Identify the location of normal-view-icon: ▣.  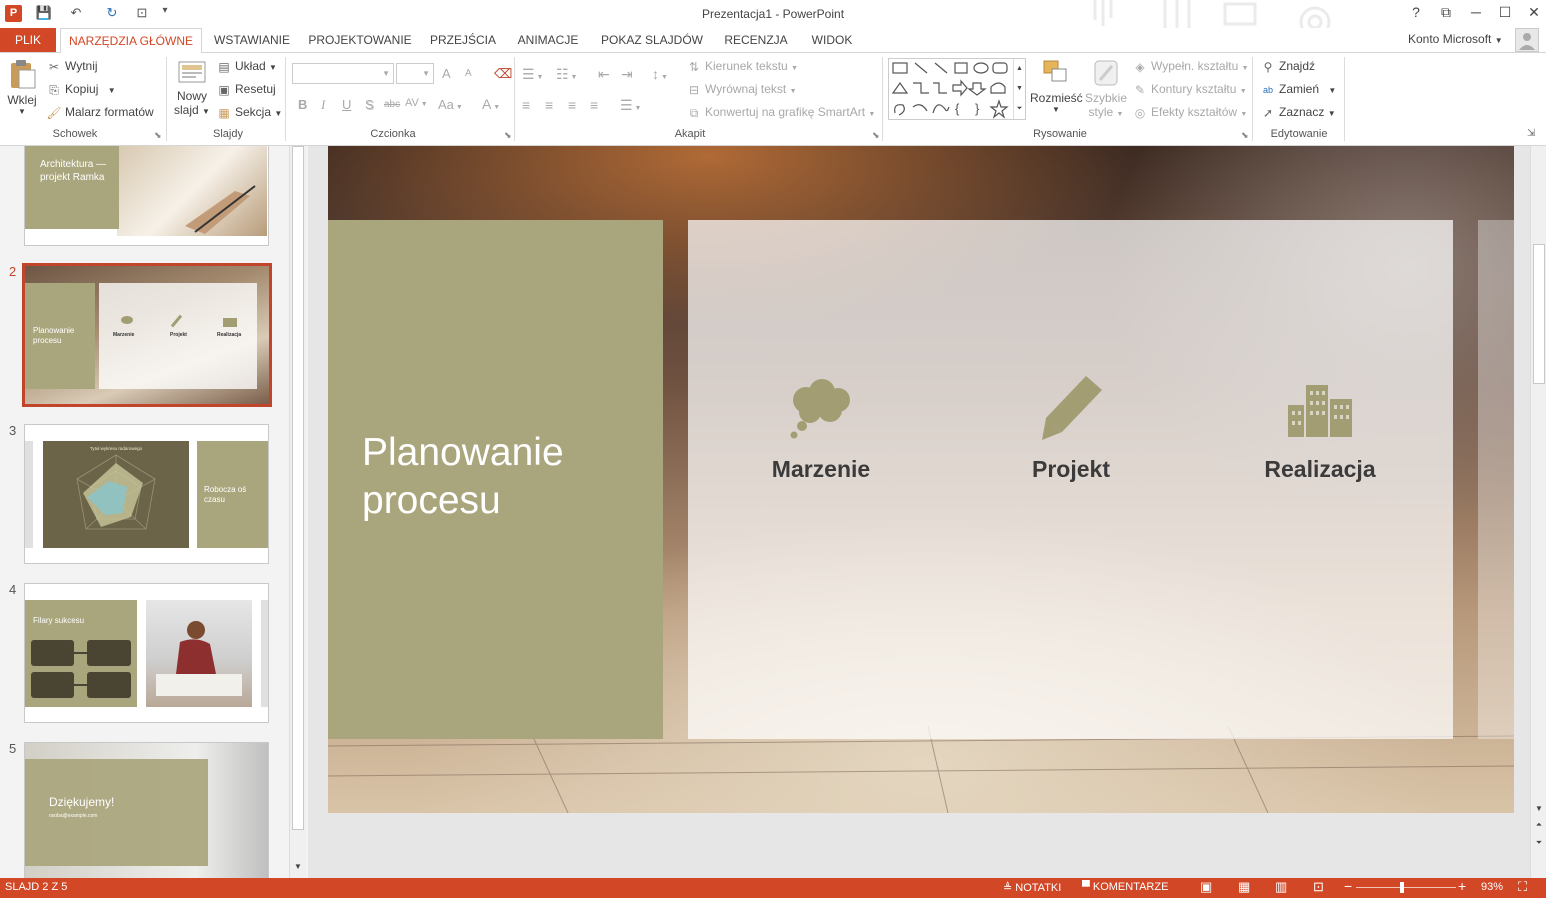
(1206, 887).